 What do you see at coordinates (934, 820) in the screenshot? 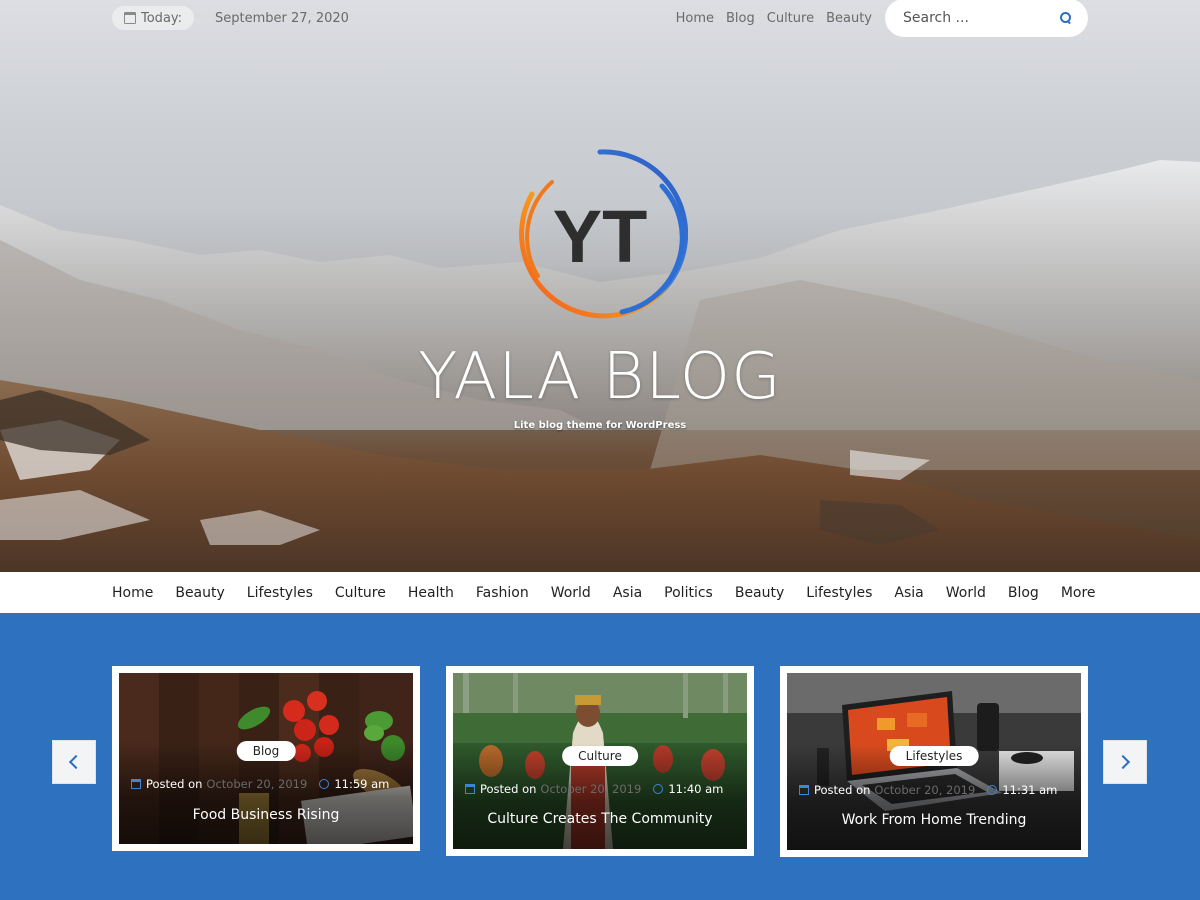
I see `post-title: Work From Home Trending` at bounding box center [934, 820].